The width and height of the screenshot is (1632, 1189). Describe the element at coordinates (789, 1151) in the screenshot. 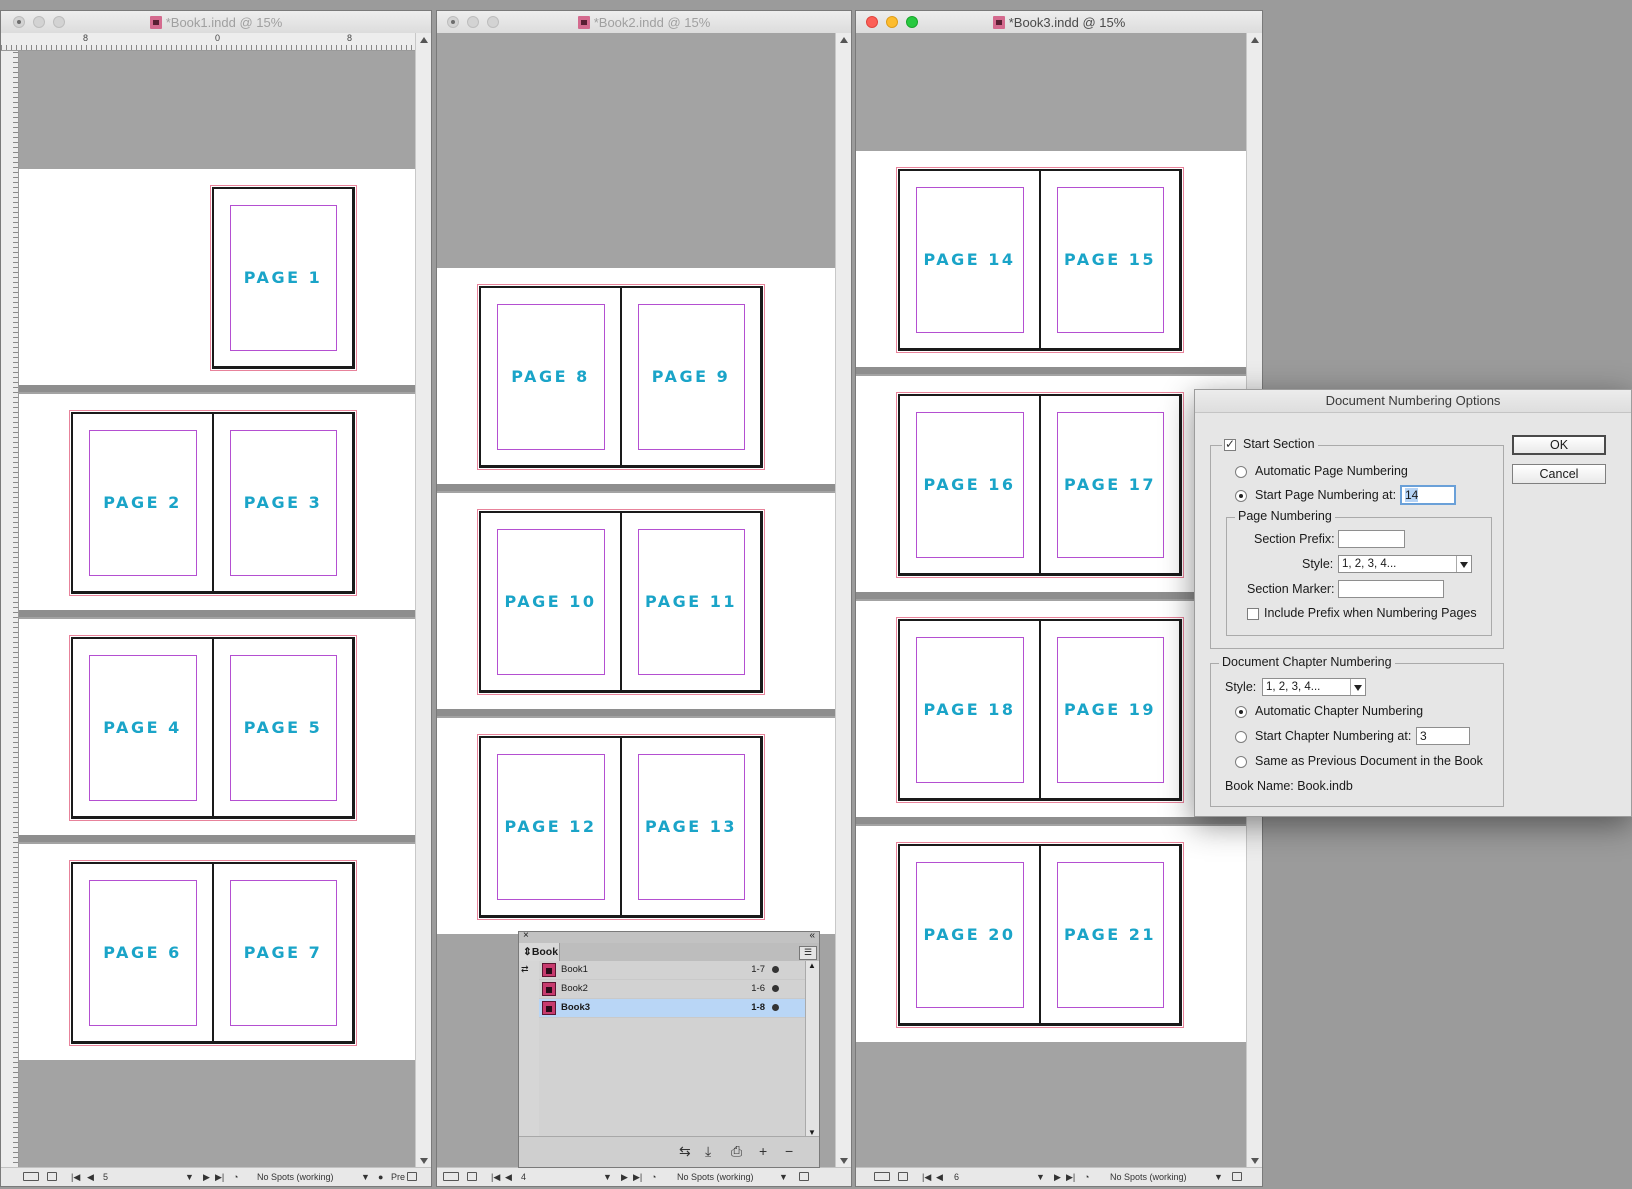

I see `remove-icon: −` at that location.